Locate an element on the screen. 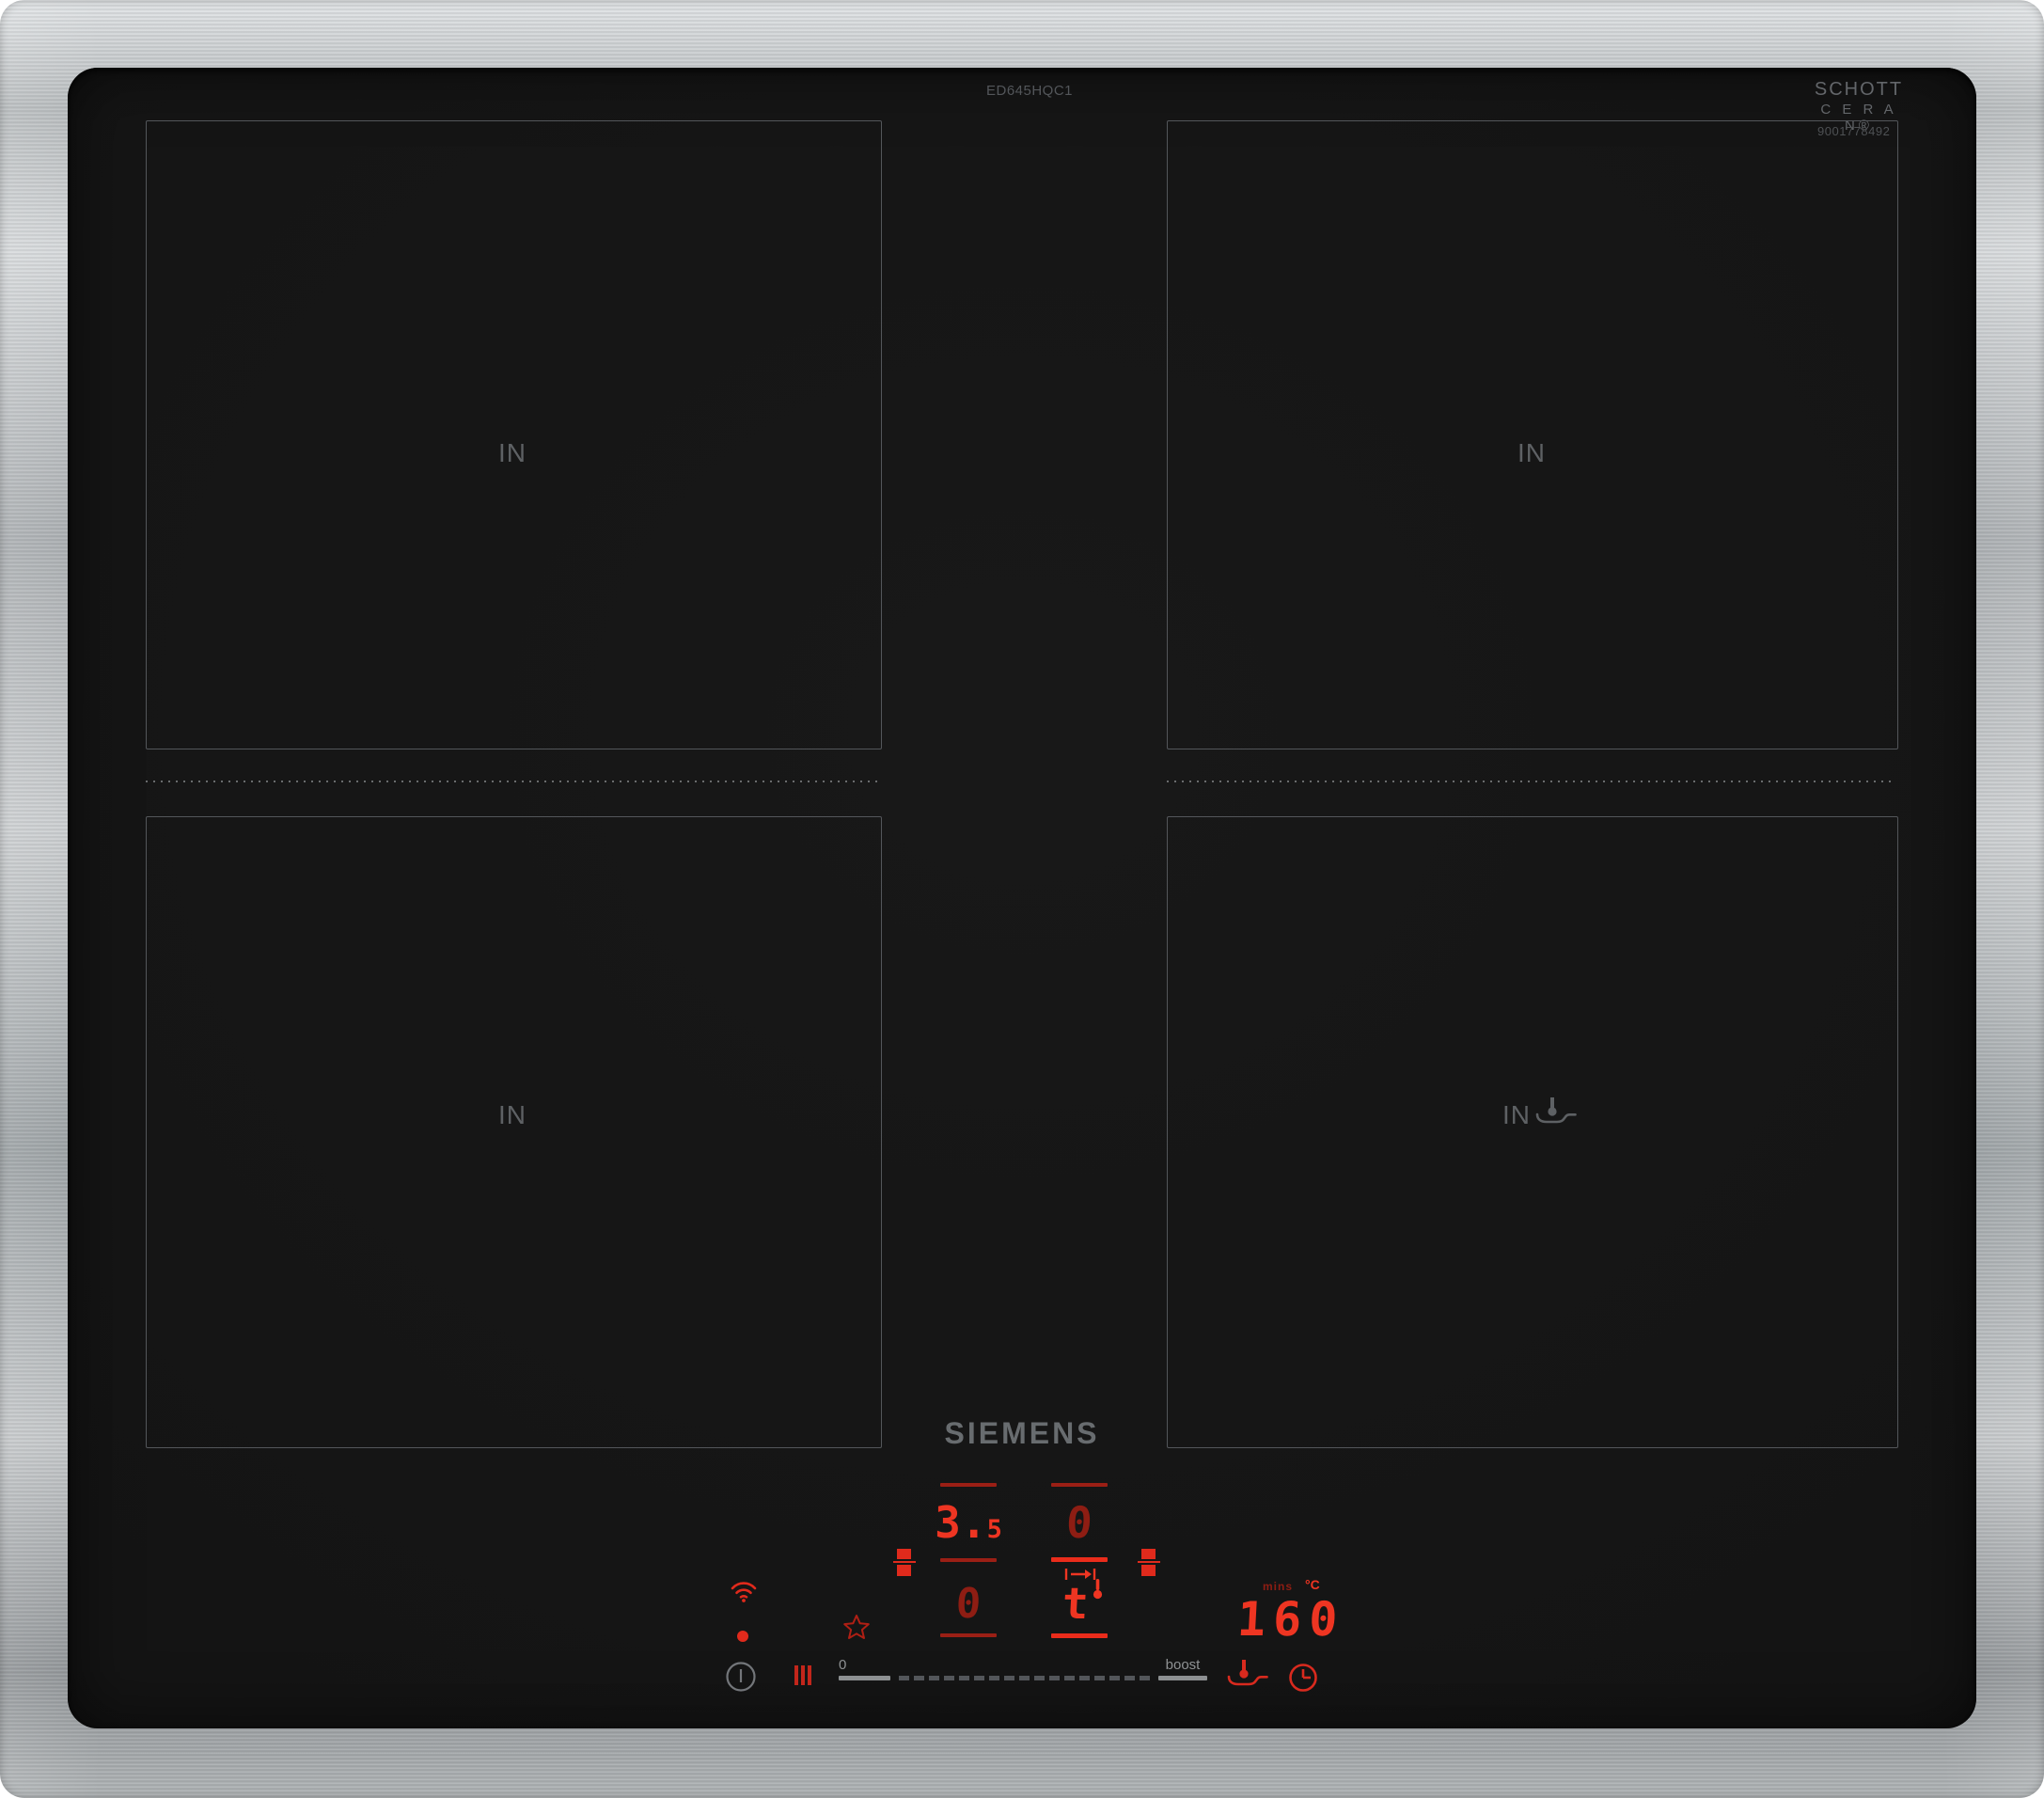  fry-sensor-icon is located at coordinates (1556, 1110).